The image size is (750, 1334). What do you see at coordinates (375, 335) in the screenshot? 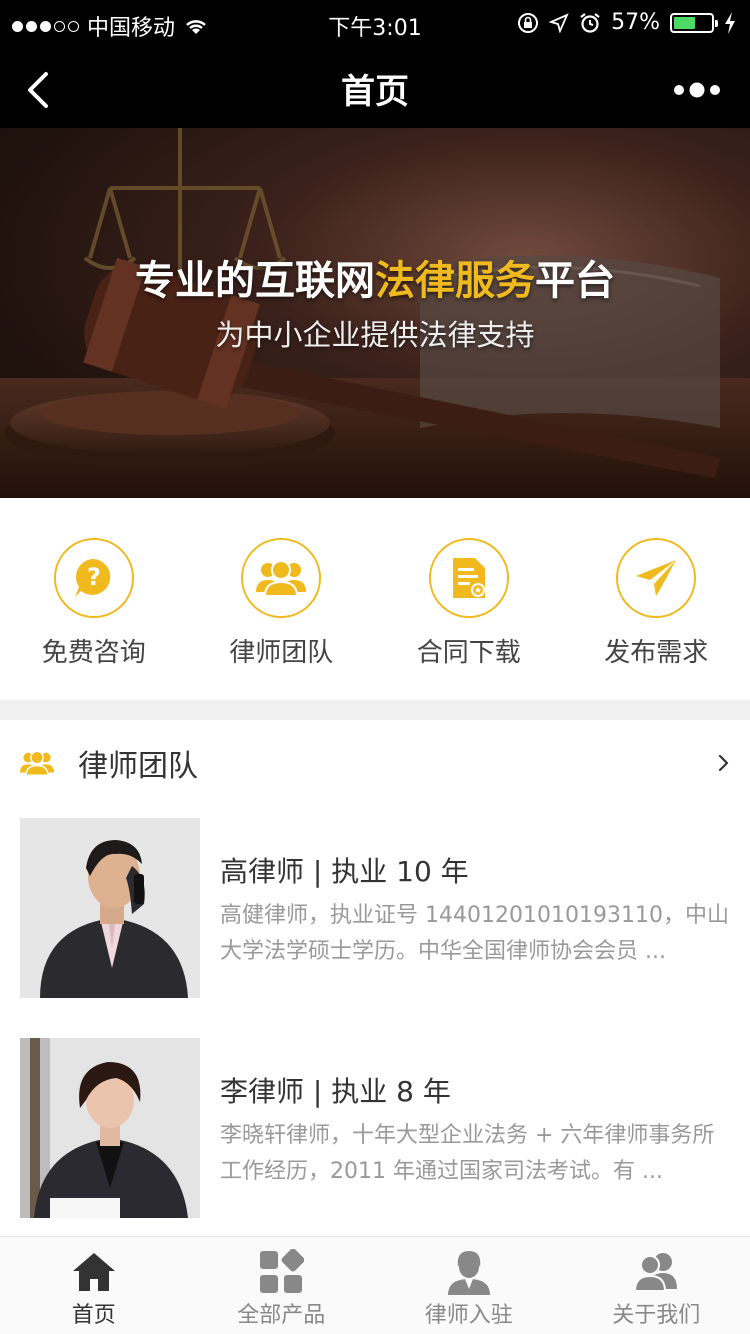
I see `banner-subtitle: 为中小企业提供法律支持` at bounding box center [375, 335].